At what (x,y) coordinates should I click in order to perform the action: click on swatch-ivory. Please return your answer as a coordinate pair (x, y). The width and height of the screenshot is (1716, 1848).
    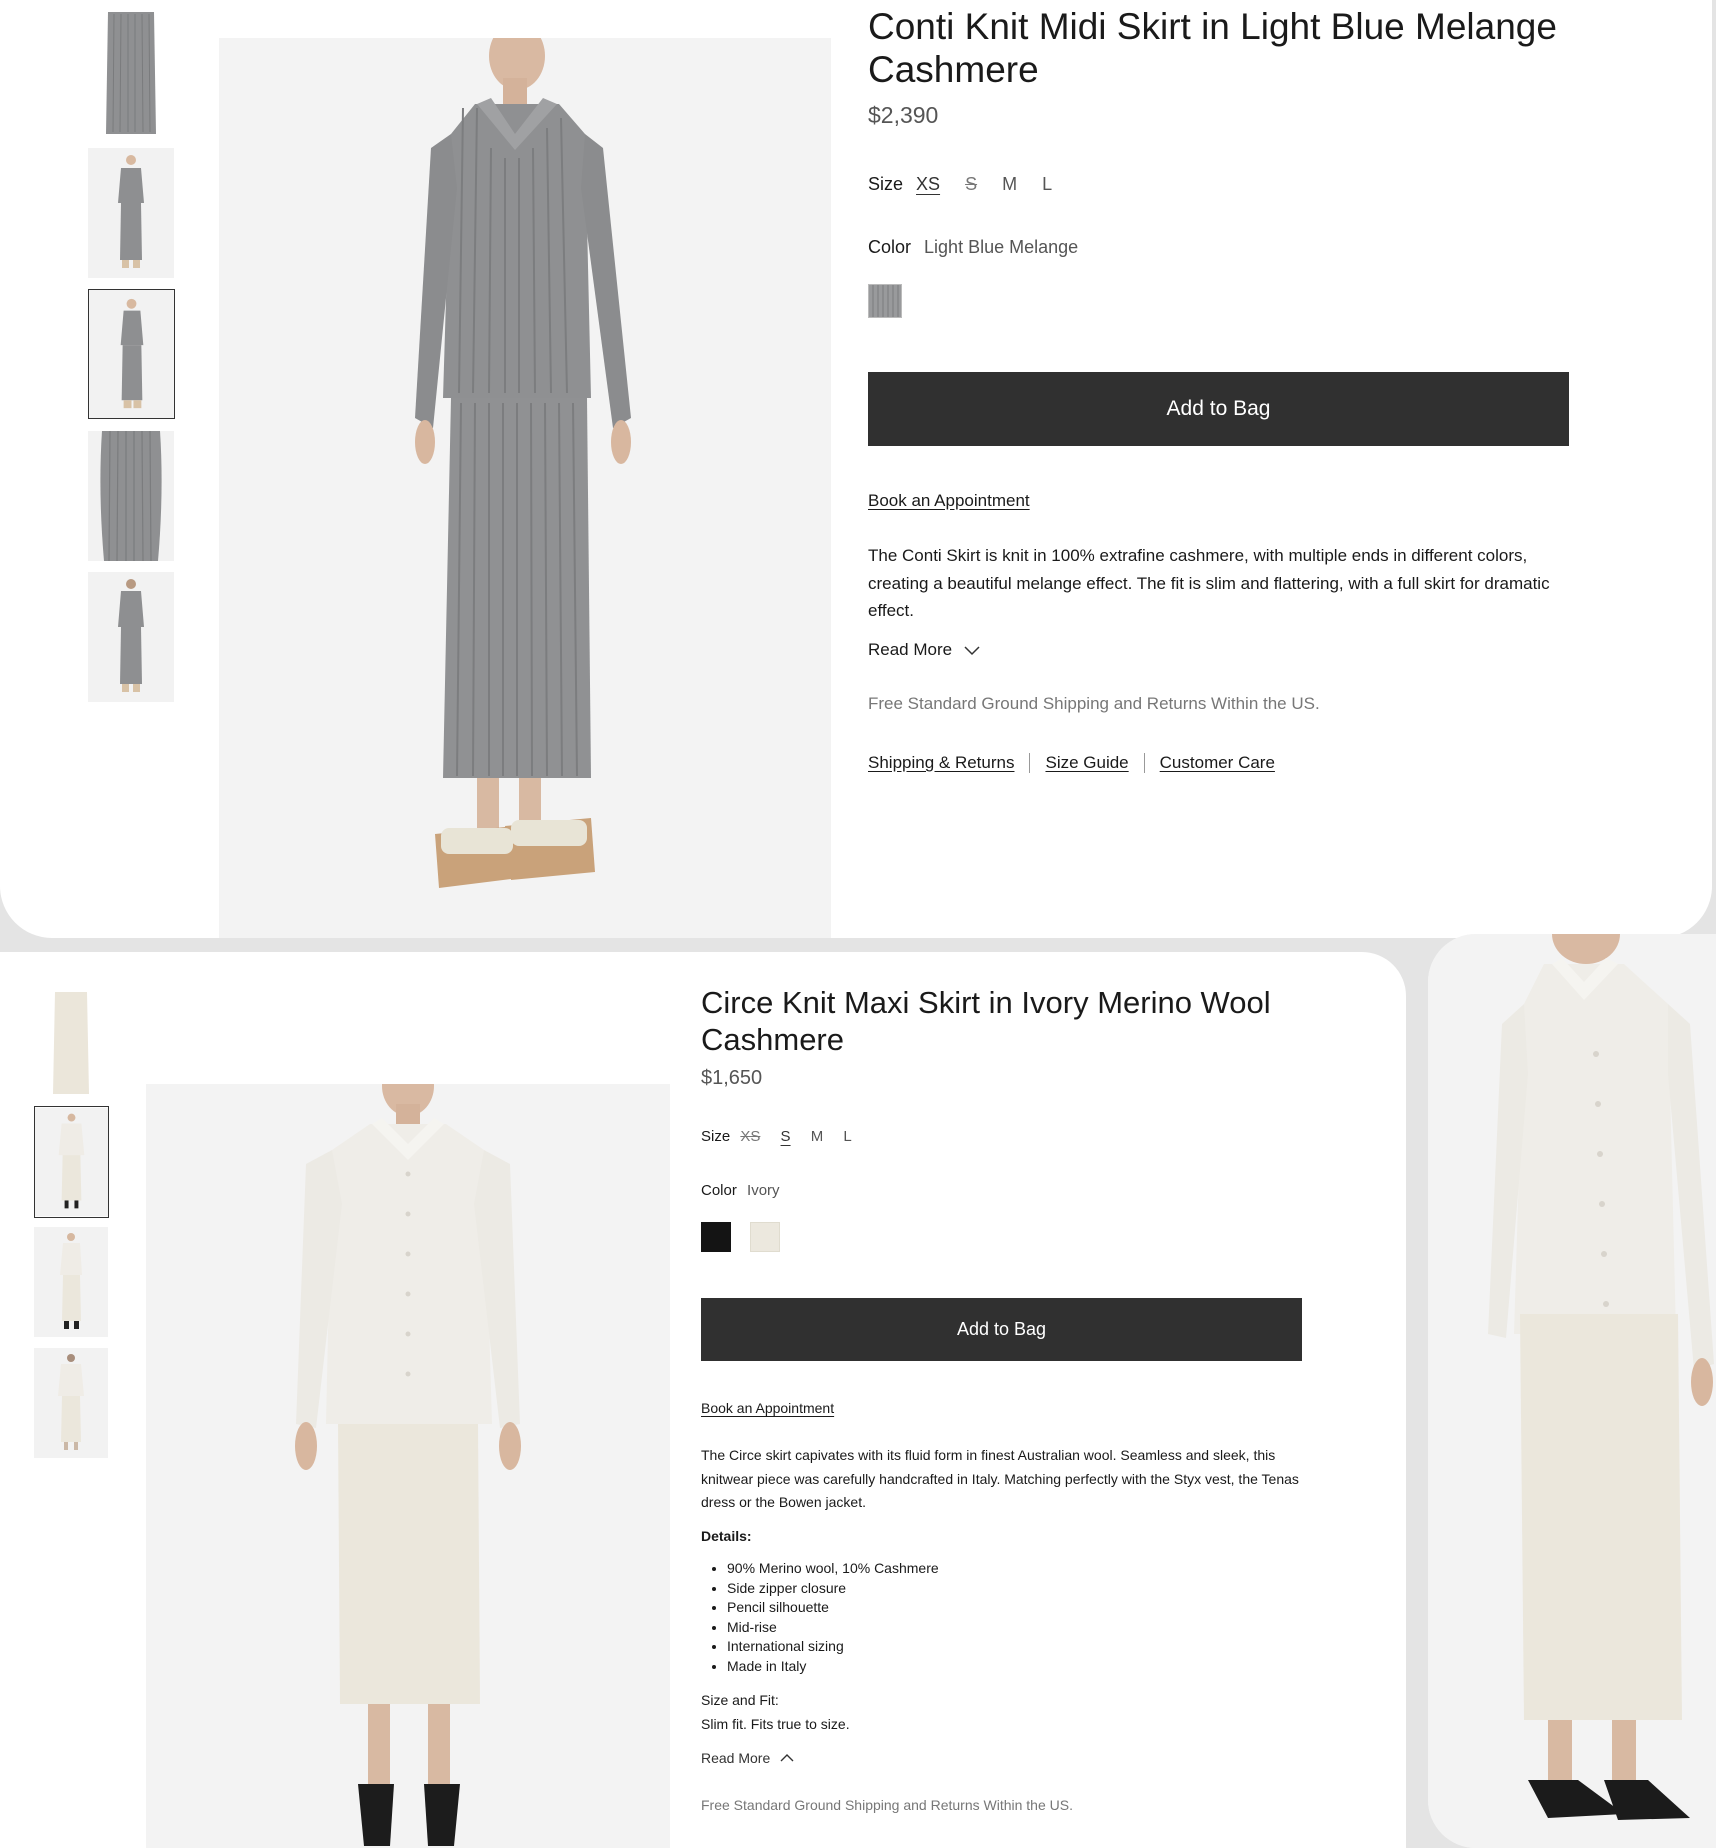
    Looking at the image, I should click on (765, 1237).